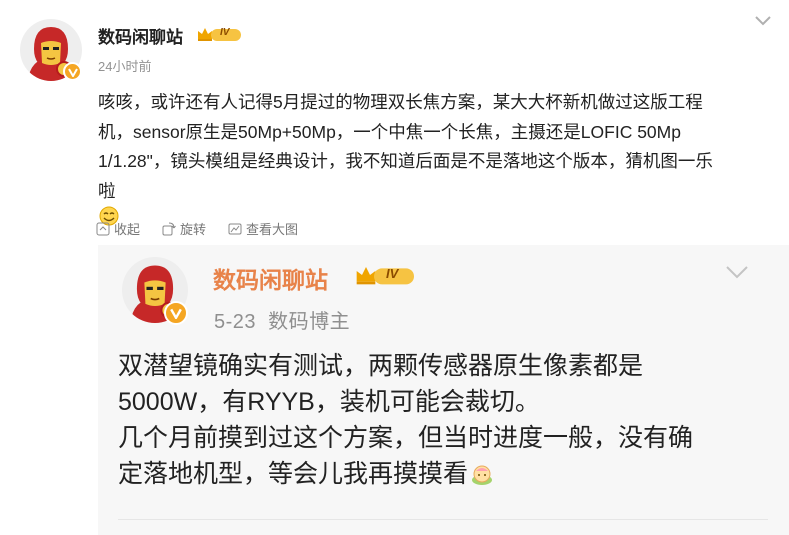 This screenshot has height=535, width=789. I want to click on username: 数码闲聊站, so click(140, 35).